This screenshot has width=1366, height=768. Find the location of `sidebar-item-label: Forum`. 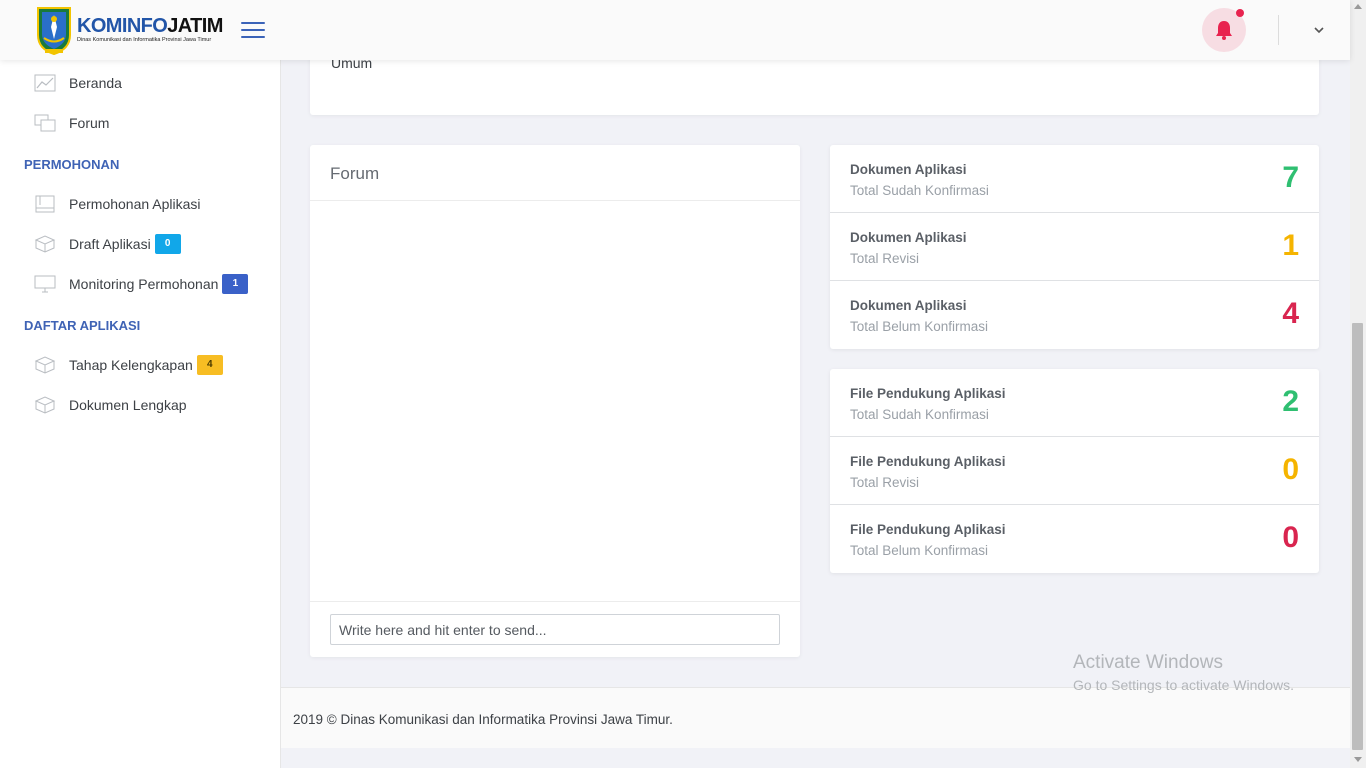

sidebar-item-label: Forum is located at coordinates (89, 123).